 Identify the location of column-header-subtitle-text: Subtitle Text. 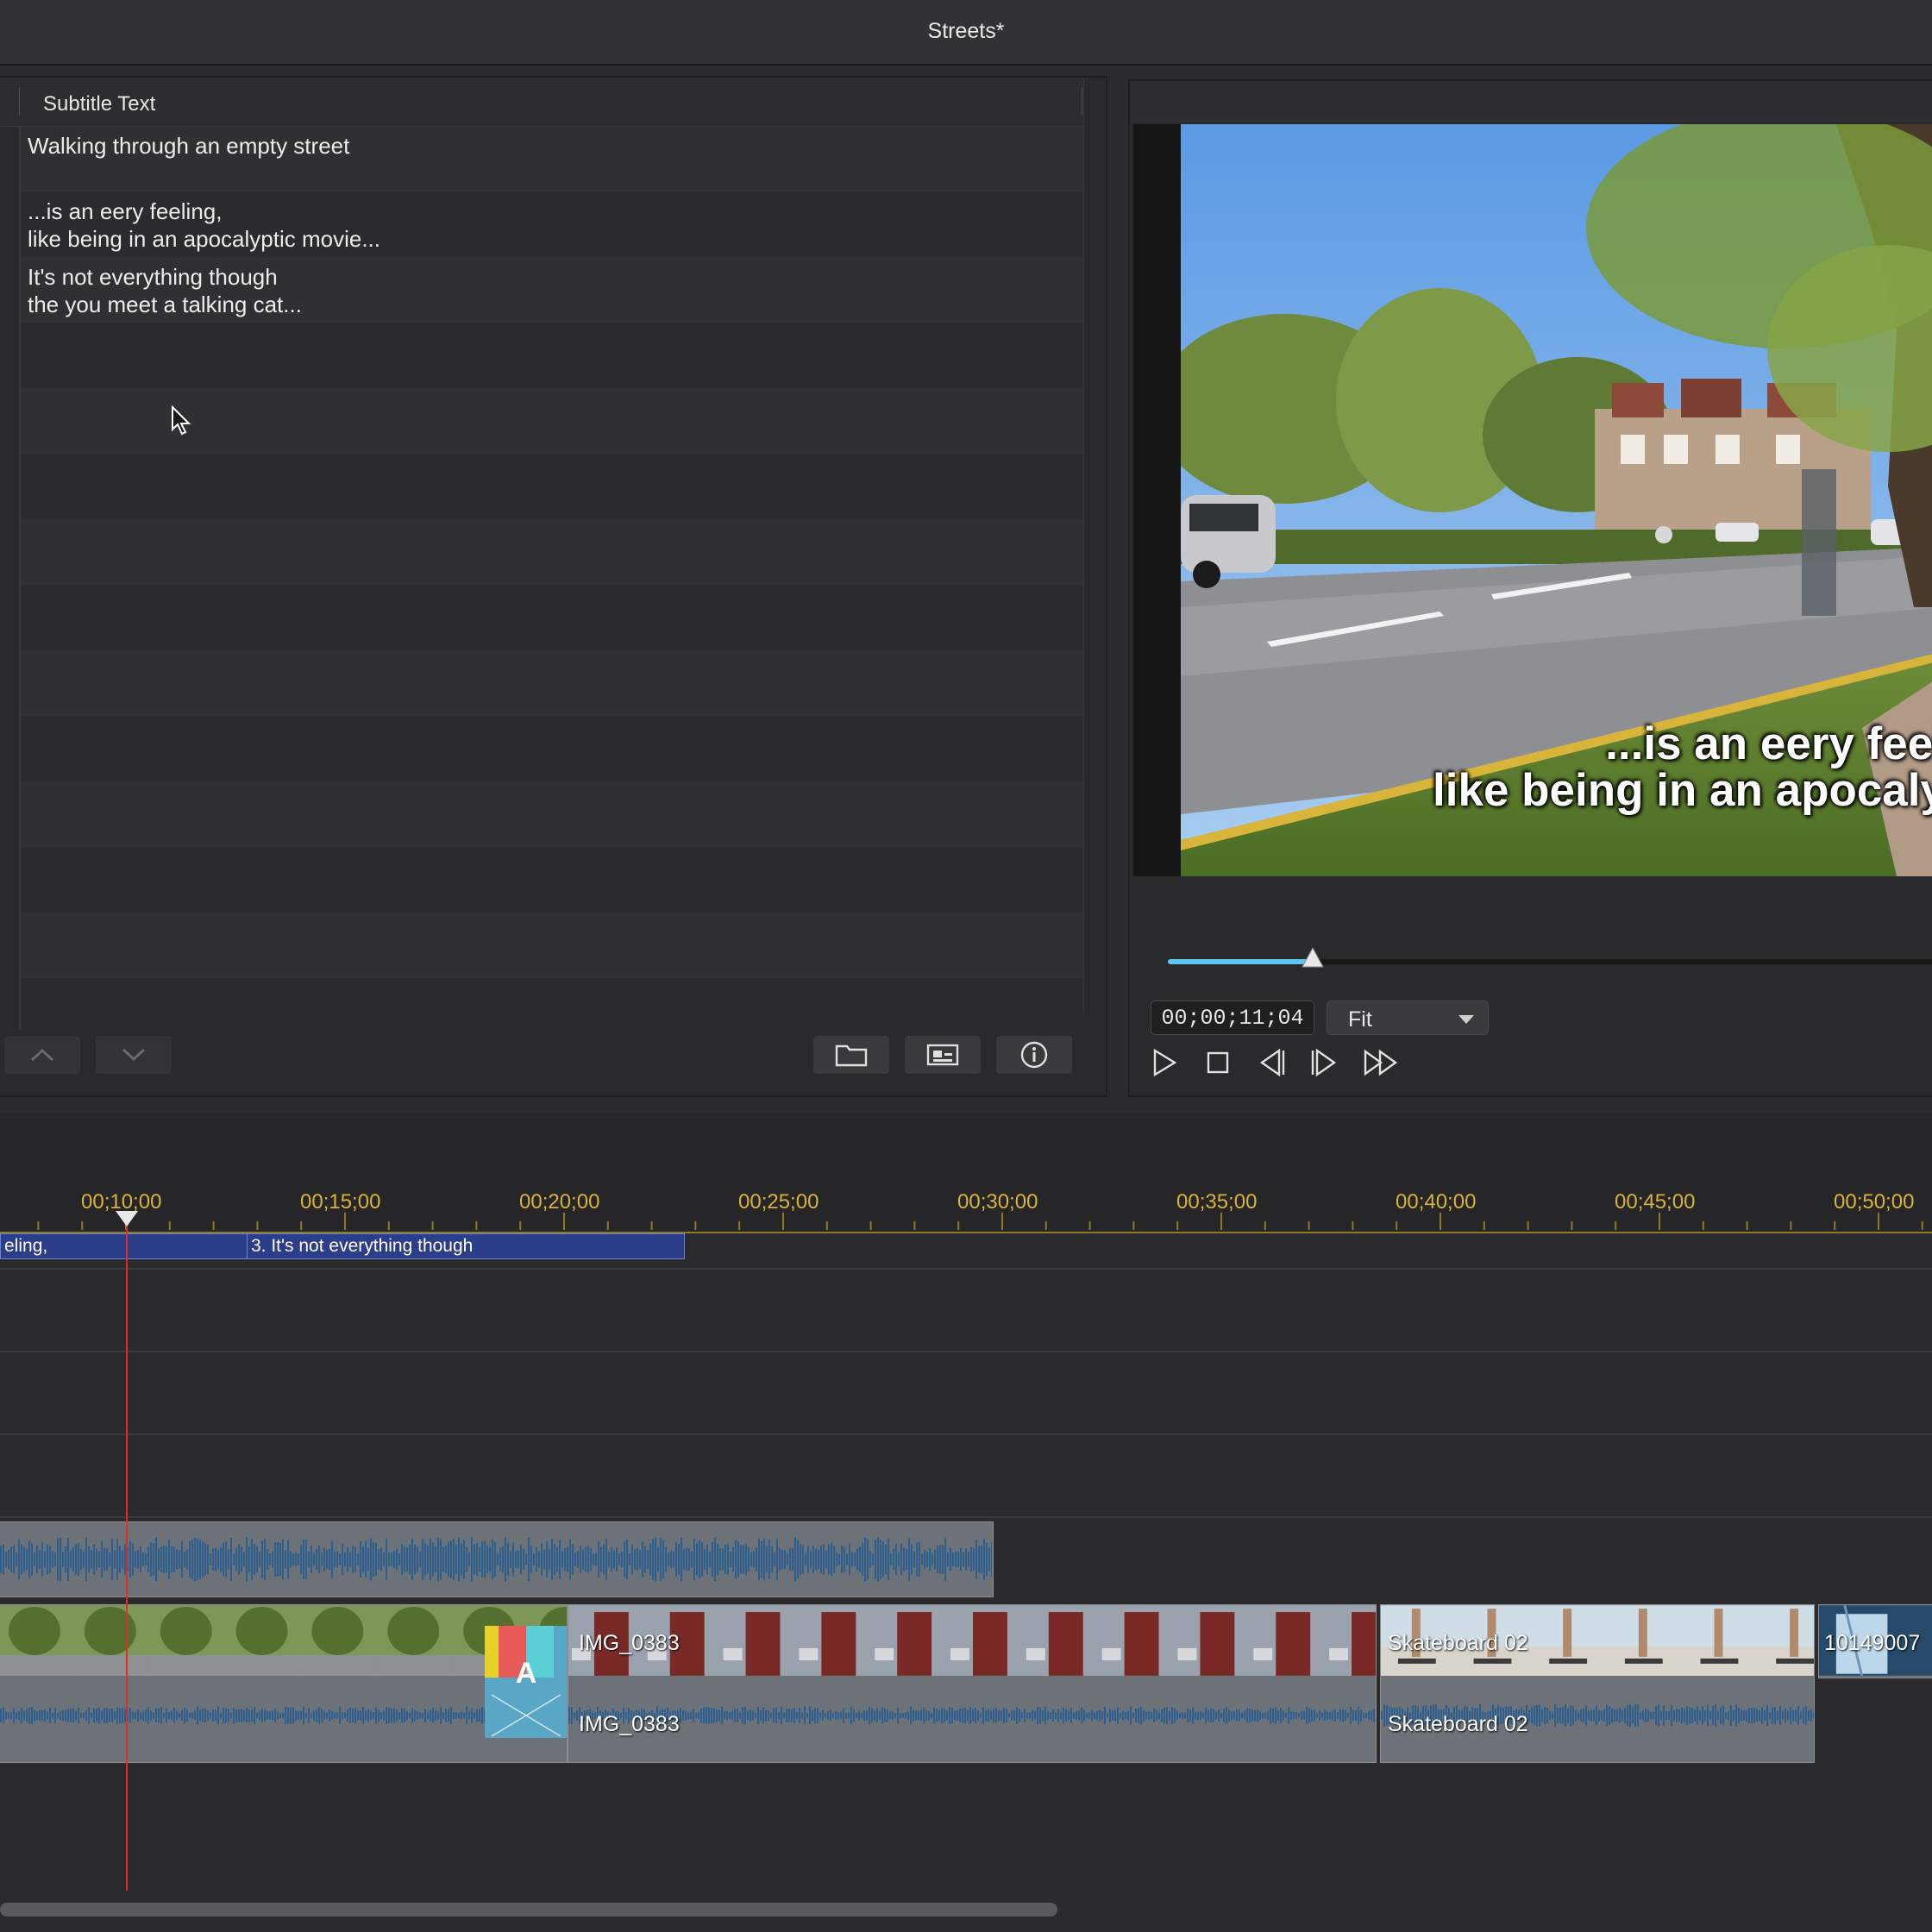
(99, 104).